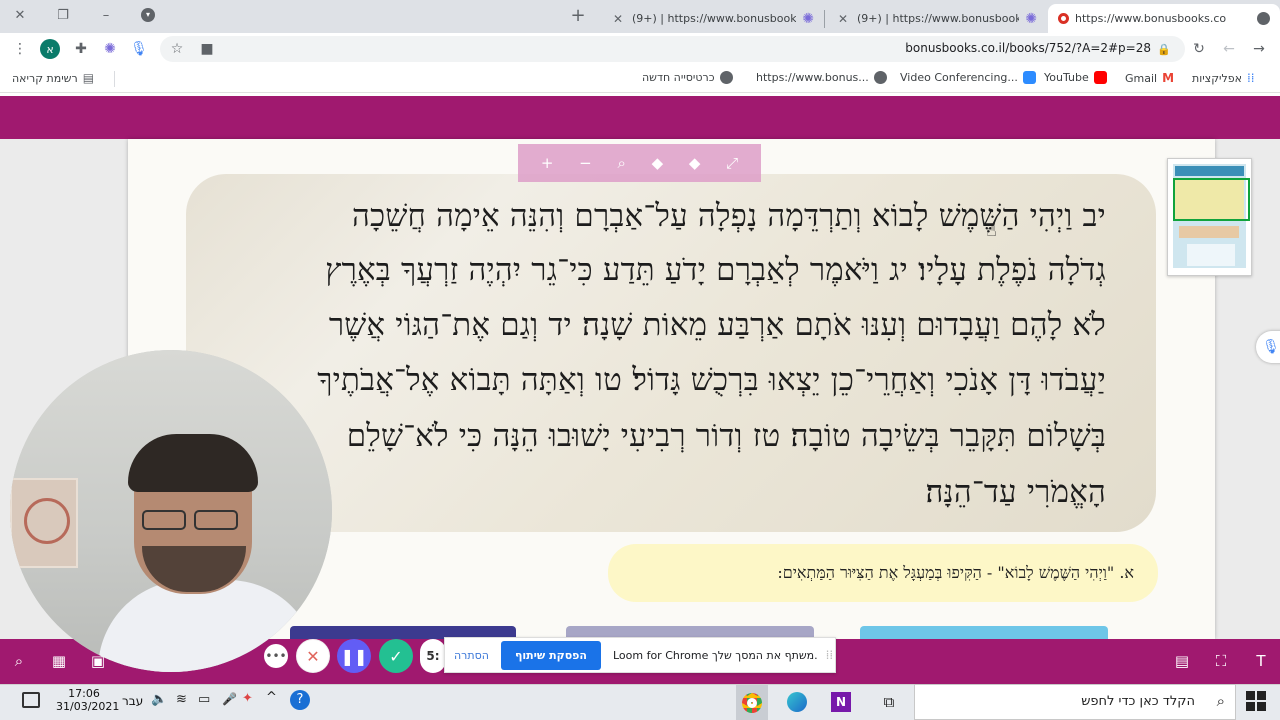  I want to click on loom-timer: 5:, so click(433, 656).